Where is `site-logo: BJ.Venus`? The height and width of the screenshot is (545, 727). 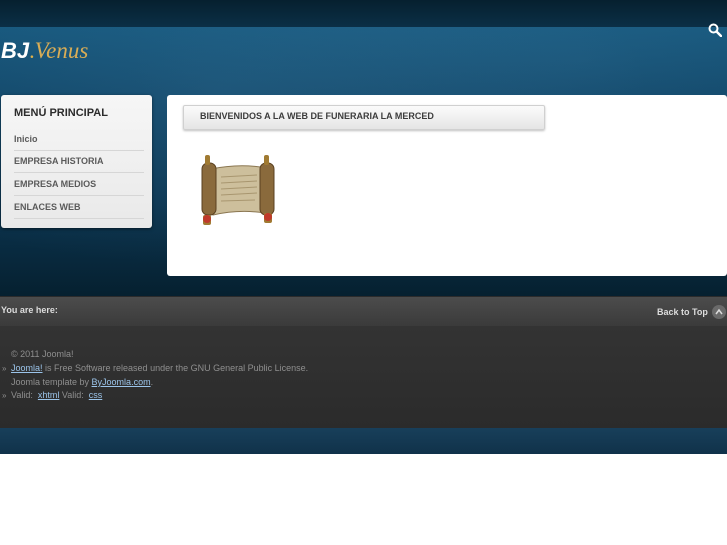
site-logo: BJ.Venus is located at coordinates (44, 53).